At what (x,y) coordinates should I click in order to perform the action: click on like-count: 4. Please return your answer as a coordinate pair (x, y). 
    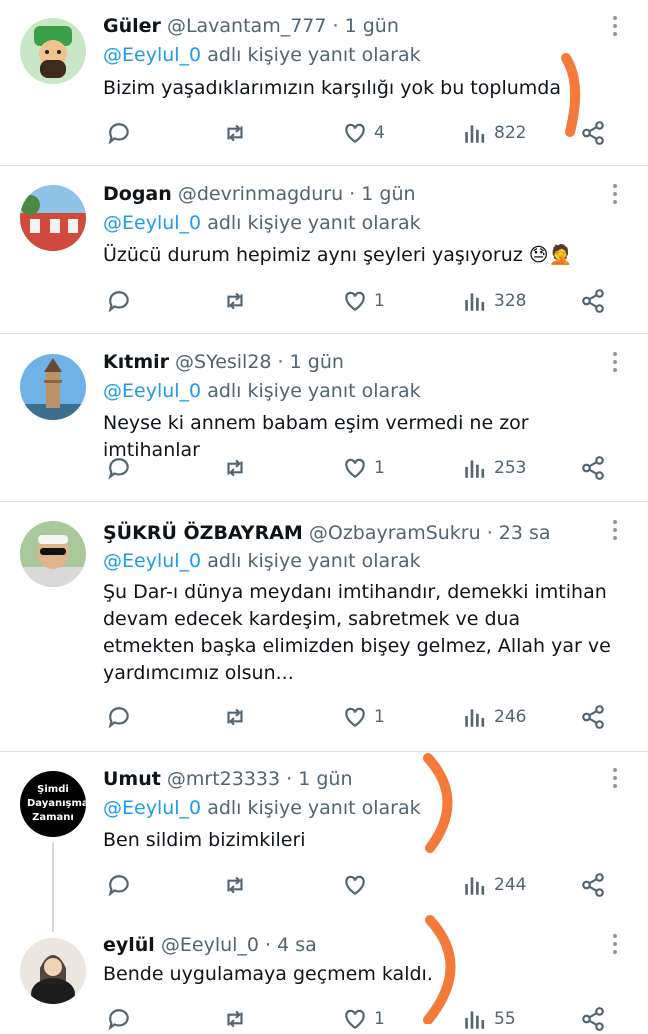
    Looking at the image, I should click on (379, 133).